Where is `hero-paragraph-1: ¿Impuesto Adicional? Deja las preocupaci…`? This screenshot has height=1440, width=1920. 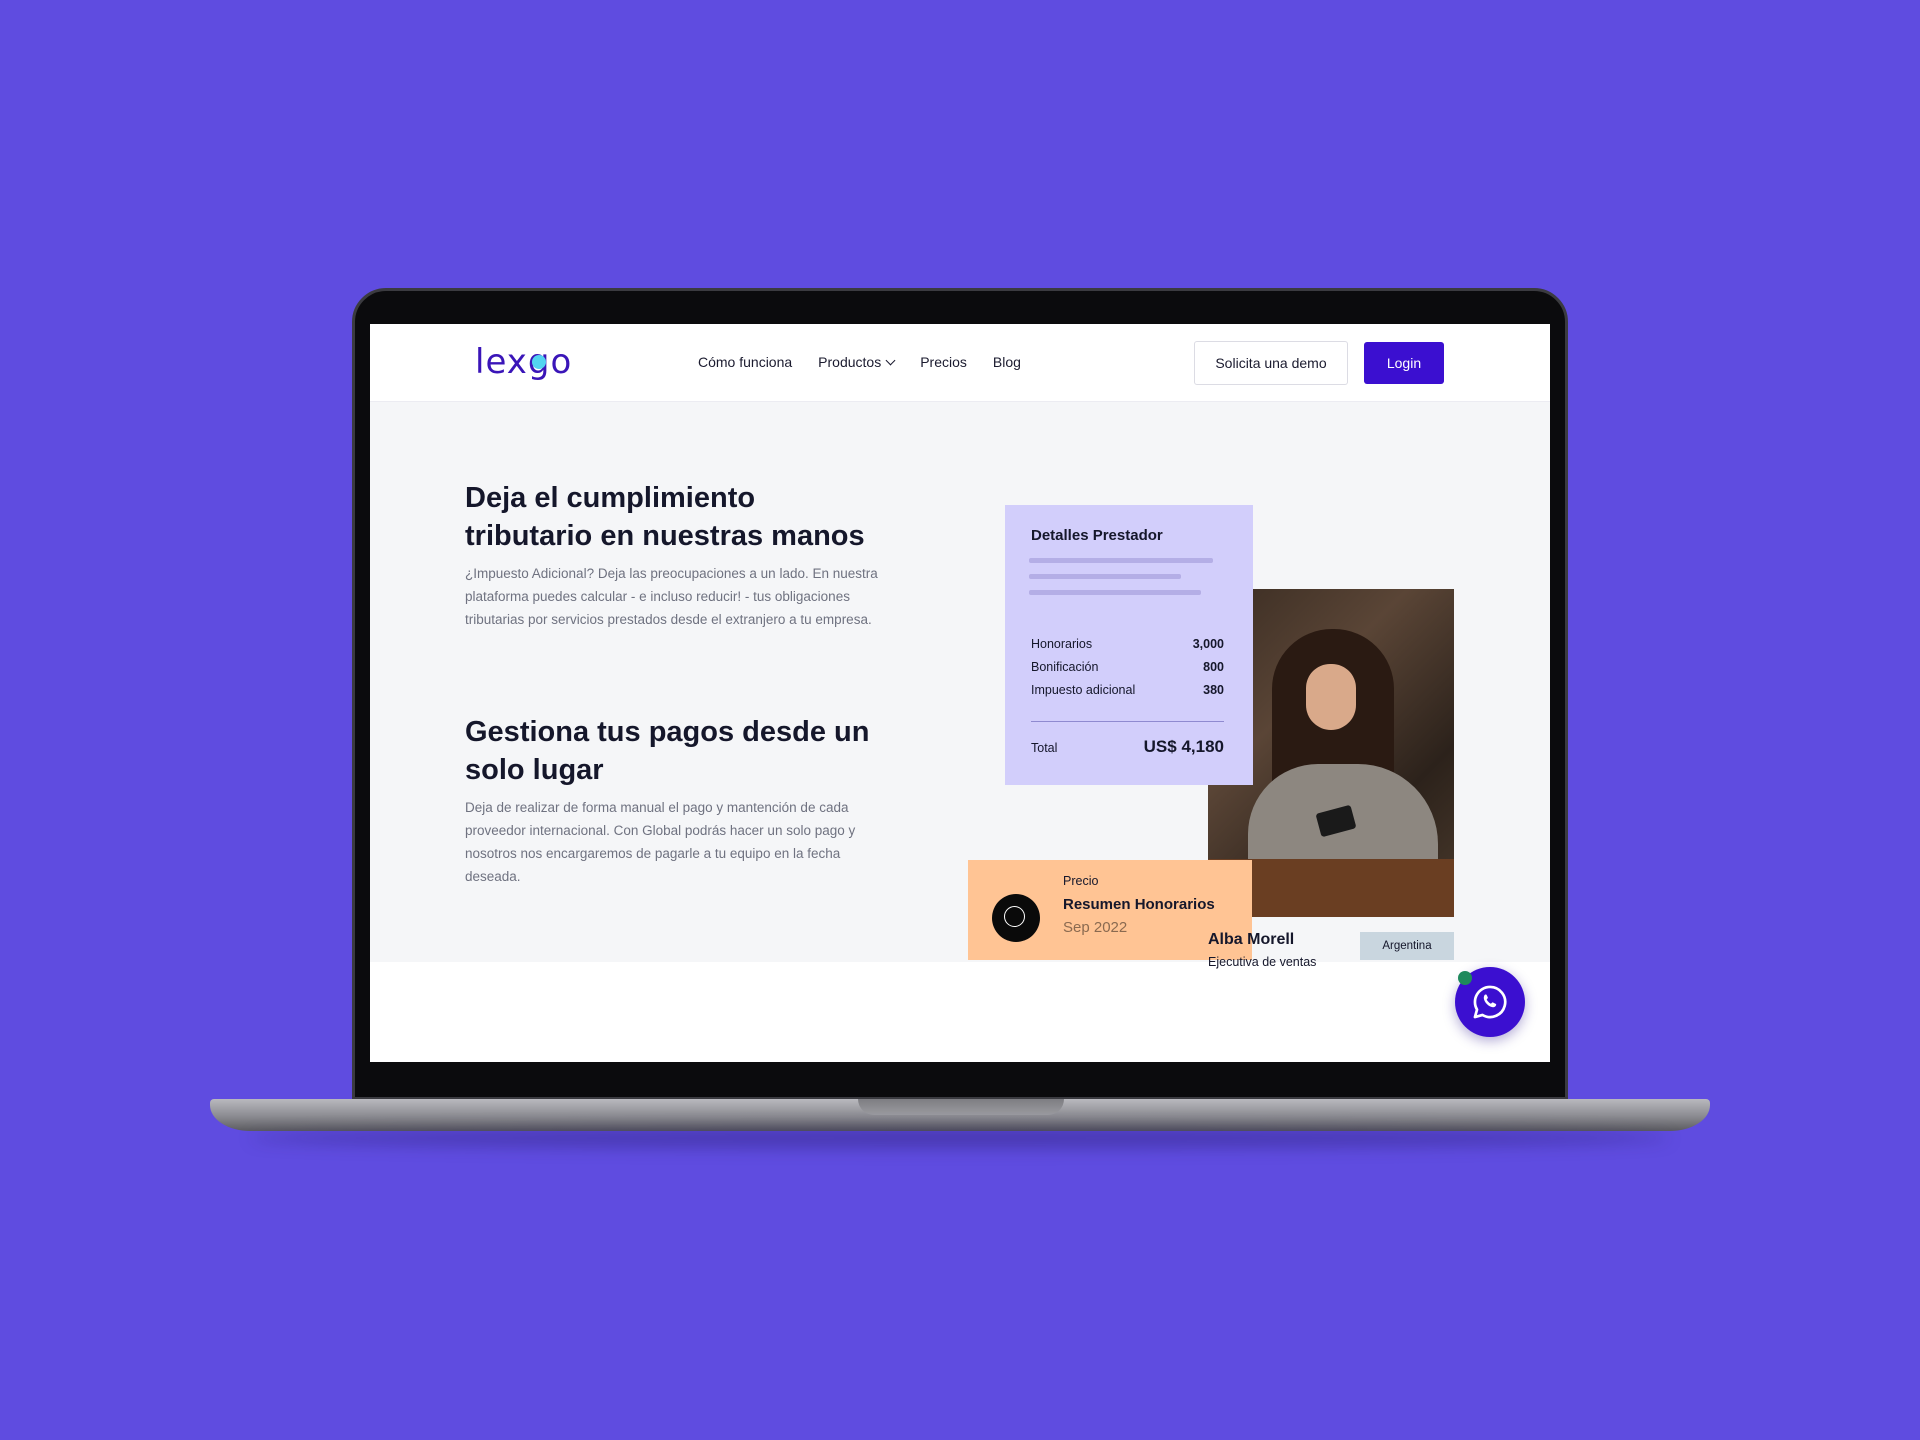
hero-paragraph-1: ¿Impuesto Adicional? Deja las preocupaci… is located at coordinates (671, 596).